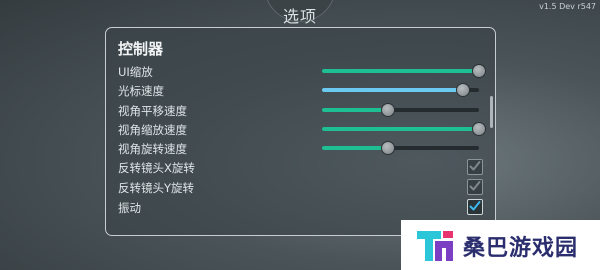 Image resolution: width=600 pixels, height=270 pixels. What do you see at coordinates (141, 49) in the screenshot?
I see `section-title: 控制器` at bounding box center [141, 49].